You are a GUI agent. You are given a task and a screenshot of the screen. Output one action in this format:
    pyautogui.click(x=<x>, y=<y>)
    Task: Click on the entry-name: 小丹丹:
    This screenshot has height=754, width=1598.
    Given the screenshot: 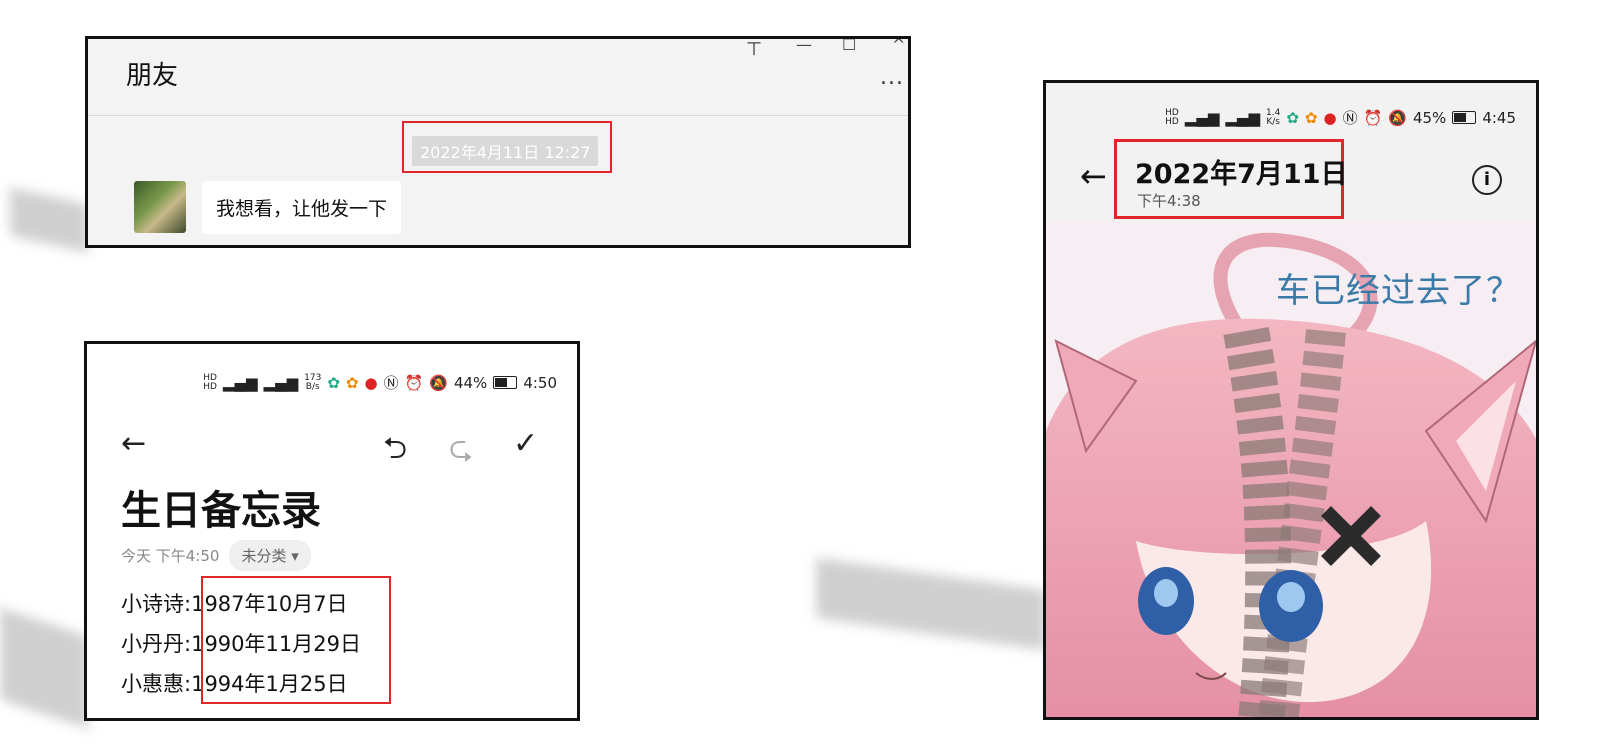 What is the action you would take?
    pyautogui.click(x=156, y=644)
    